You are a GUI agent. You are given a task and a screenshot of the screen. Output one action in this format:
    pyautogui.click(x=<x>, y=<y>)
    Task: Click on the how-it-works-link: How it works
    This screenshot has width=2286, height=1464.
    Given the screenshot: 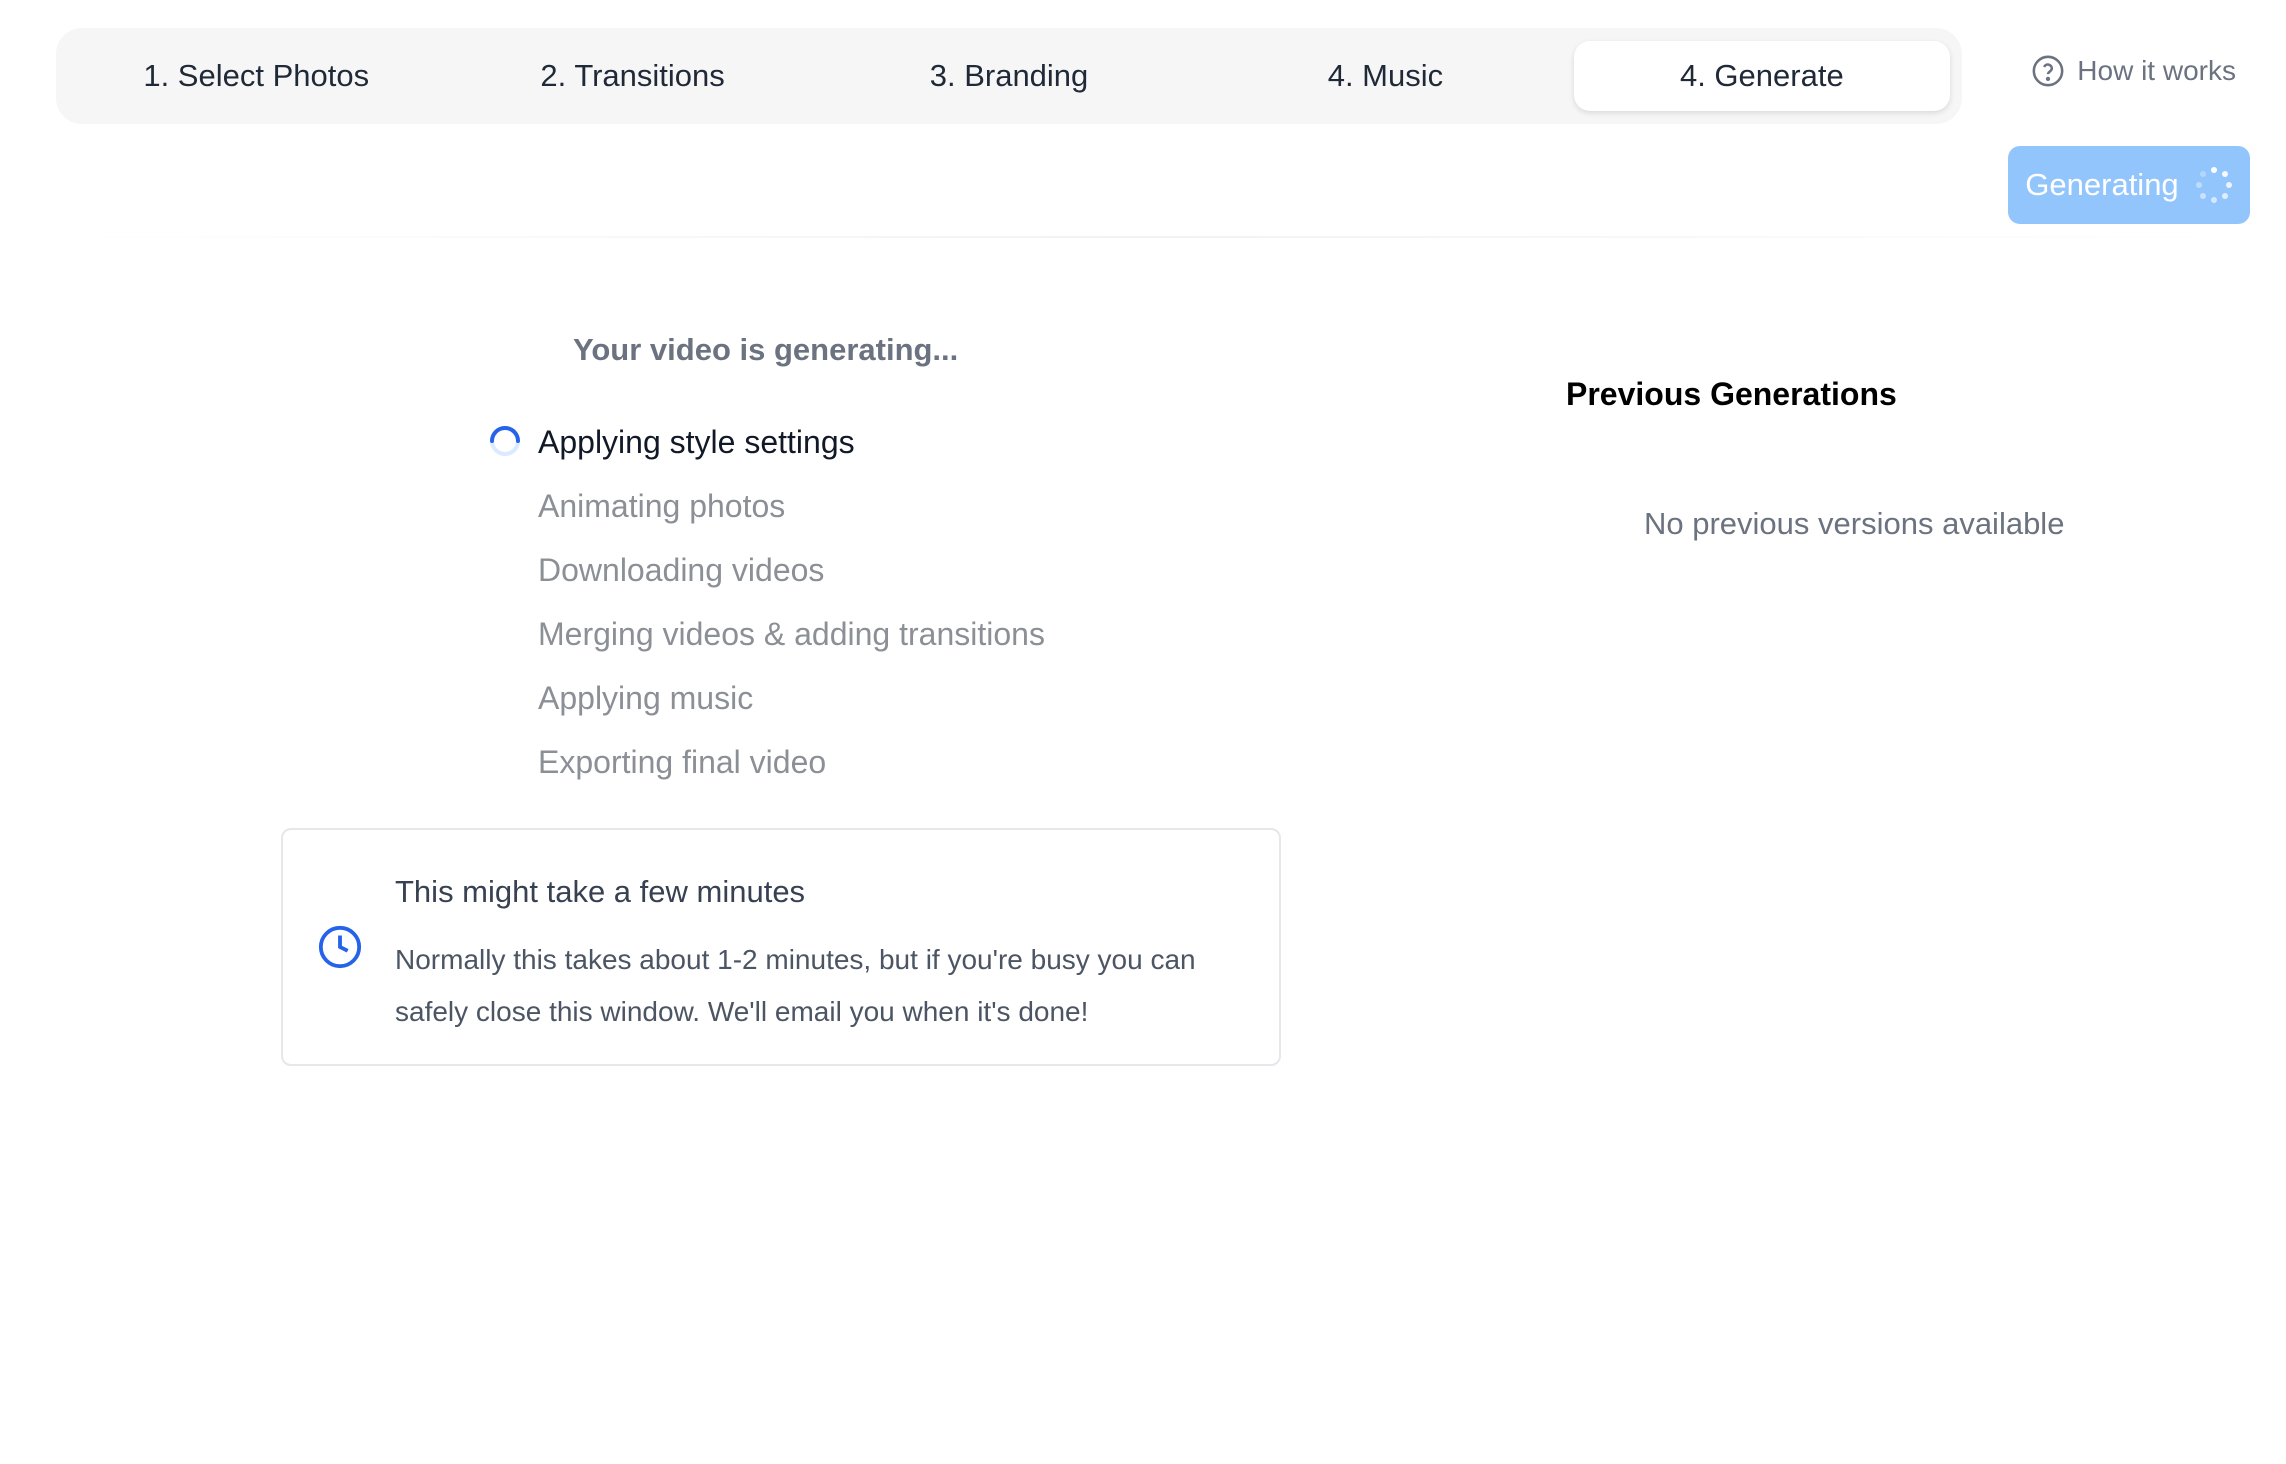 What is the action you would take?
    pyautogui.click(x=2133, y=71)
    